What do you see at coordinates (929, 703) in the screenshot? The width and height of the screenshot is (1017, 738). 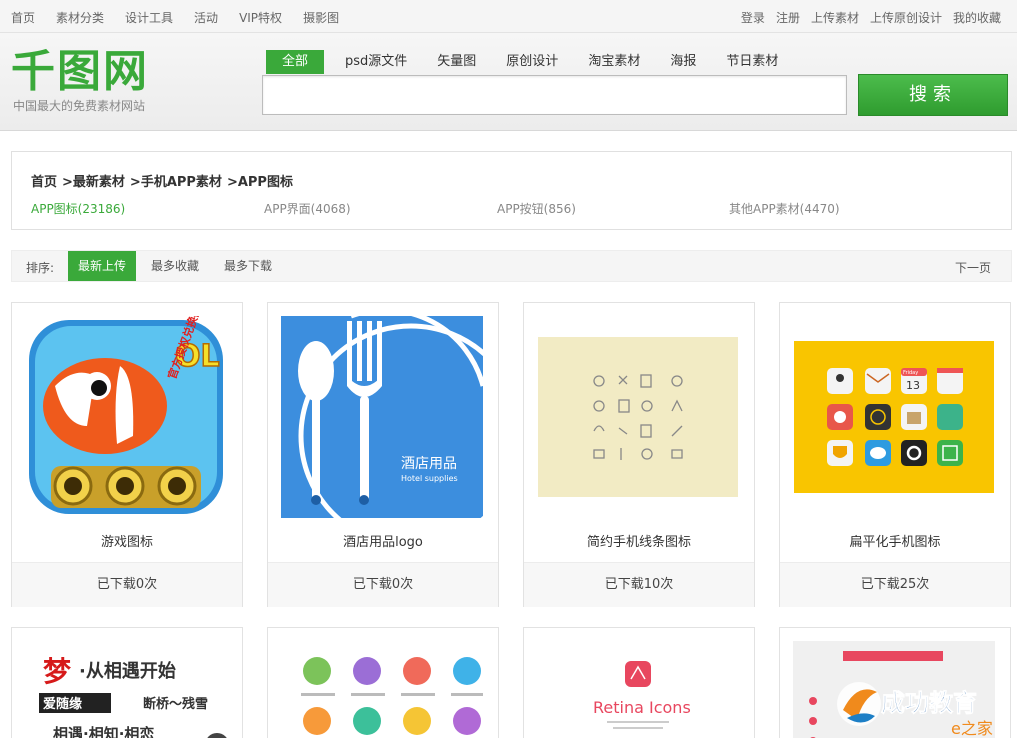 I see `watermark-text: 成功教育` at bounding box center [929, 703].